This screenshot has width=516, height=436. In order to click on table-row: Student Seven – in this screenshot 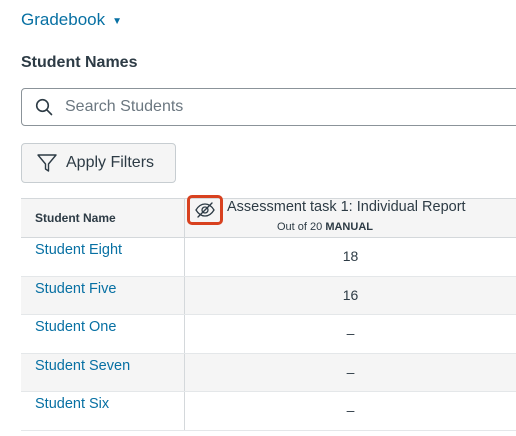, I will do `click(268, 373)`.